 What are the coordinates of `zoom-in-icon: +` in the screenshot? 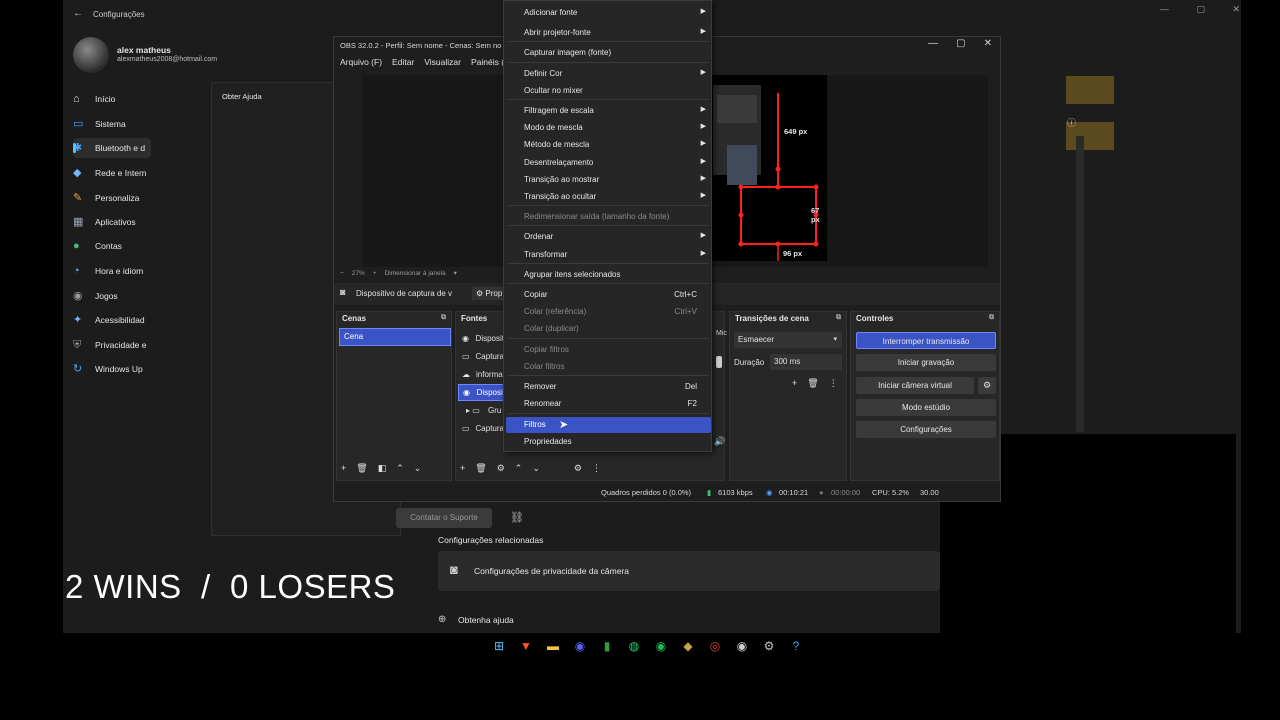 It's located at (375, 273).